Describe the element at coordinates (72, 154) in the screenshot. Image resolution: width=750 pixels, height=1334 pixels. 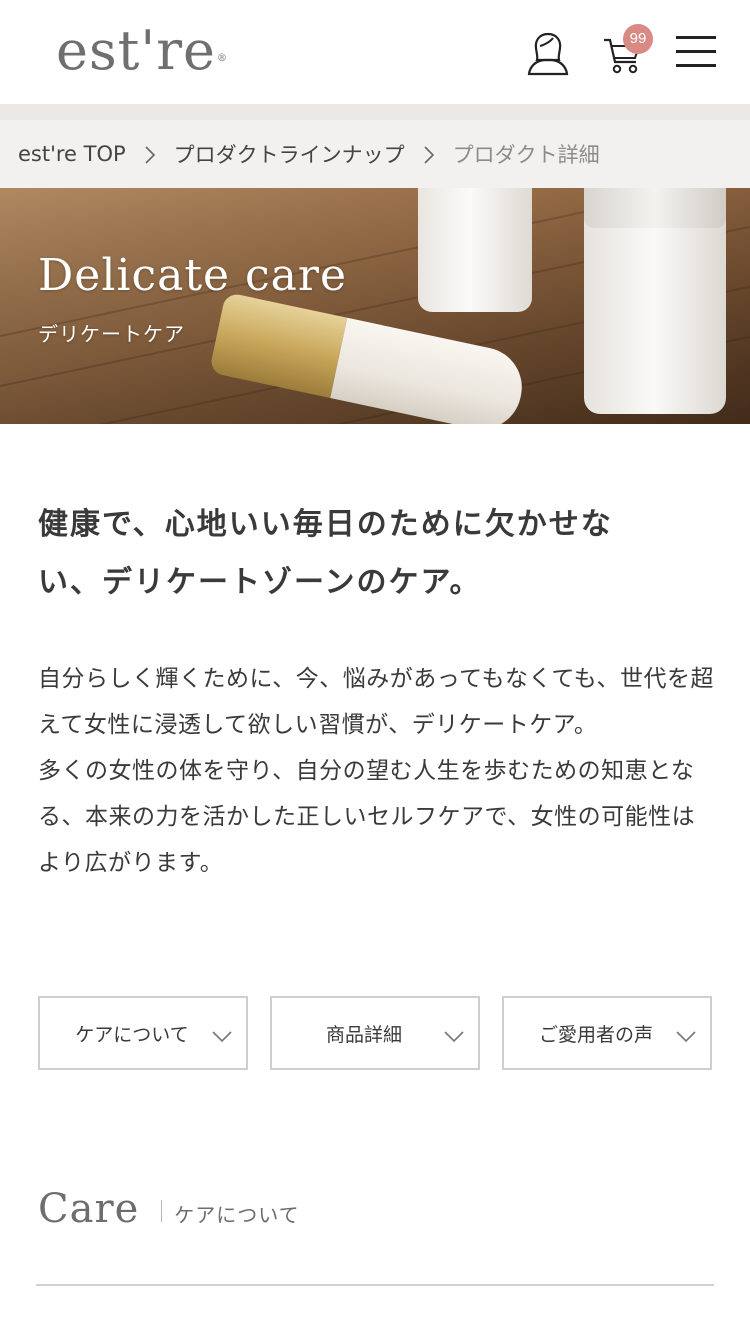
I see `breadcrumb-link-top: est're TOP` at that location.